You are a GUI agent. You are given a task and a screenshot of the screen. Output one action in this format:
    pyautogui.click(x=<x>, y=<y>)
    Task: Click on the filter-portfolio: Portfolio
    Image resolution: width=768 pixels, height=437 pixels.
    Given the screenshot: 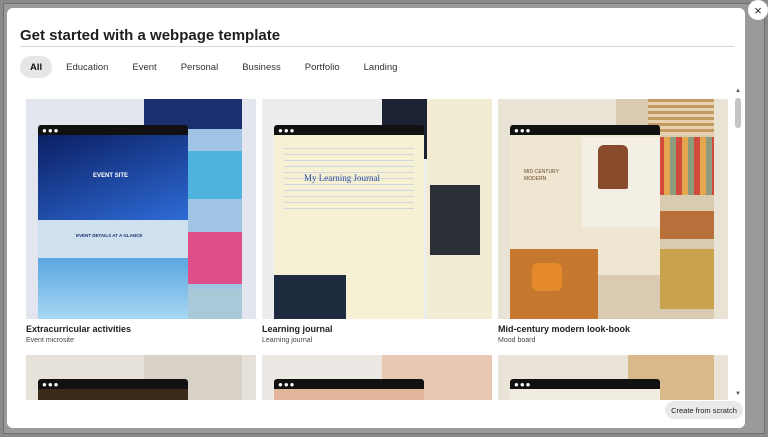 What is the action you would take?
    pyautogui.click(x=322, y=67)
    